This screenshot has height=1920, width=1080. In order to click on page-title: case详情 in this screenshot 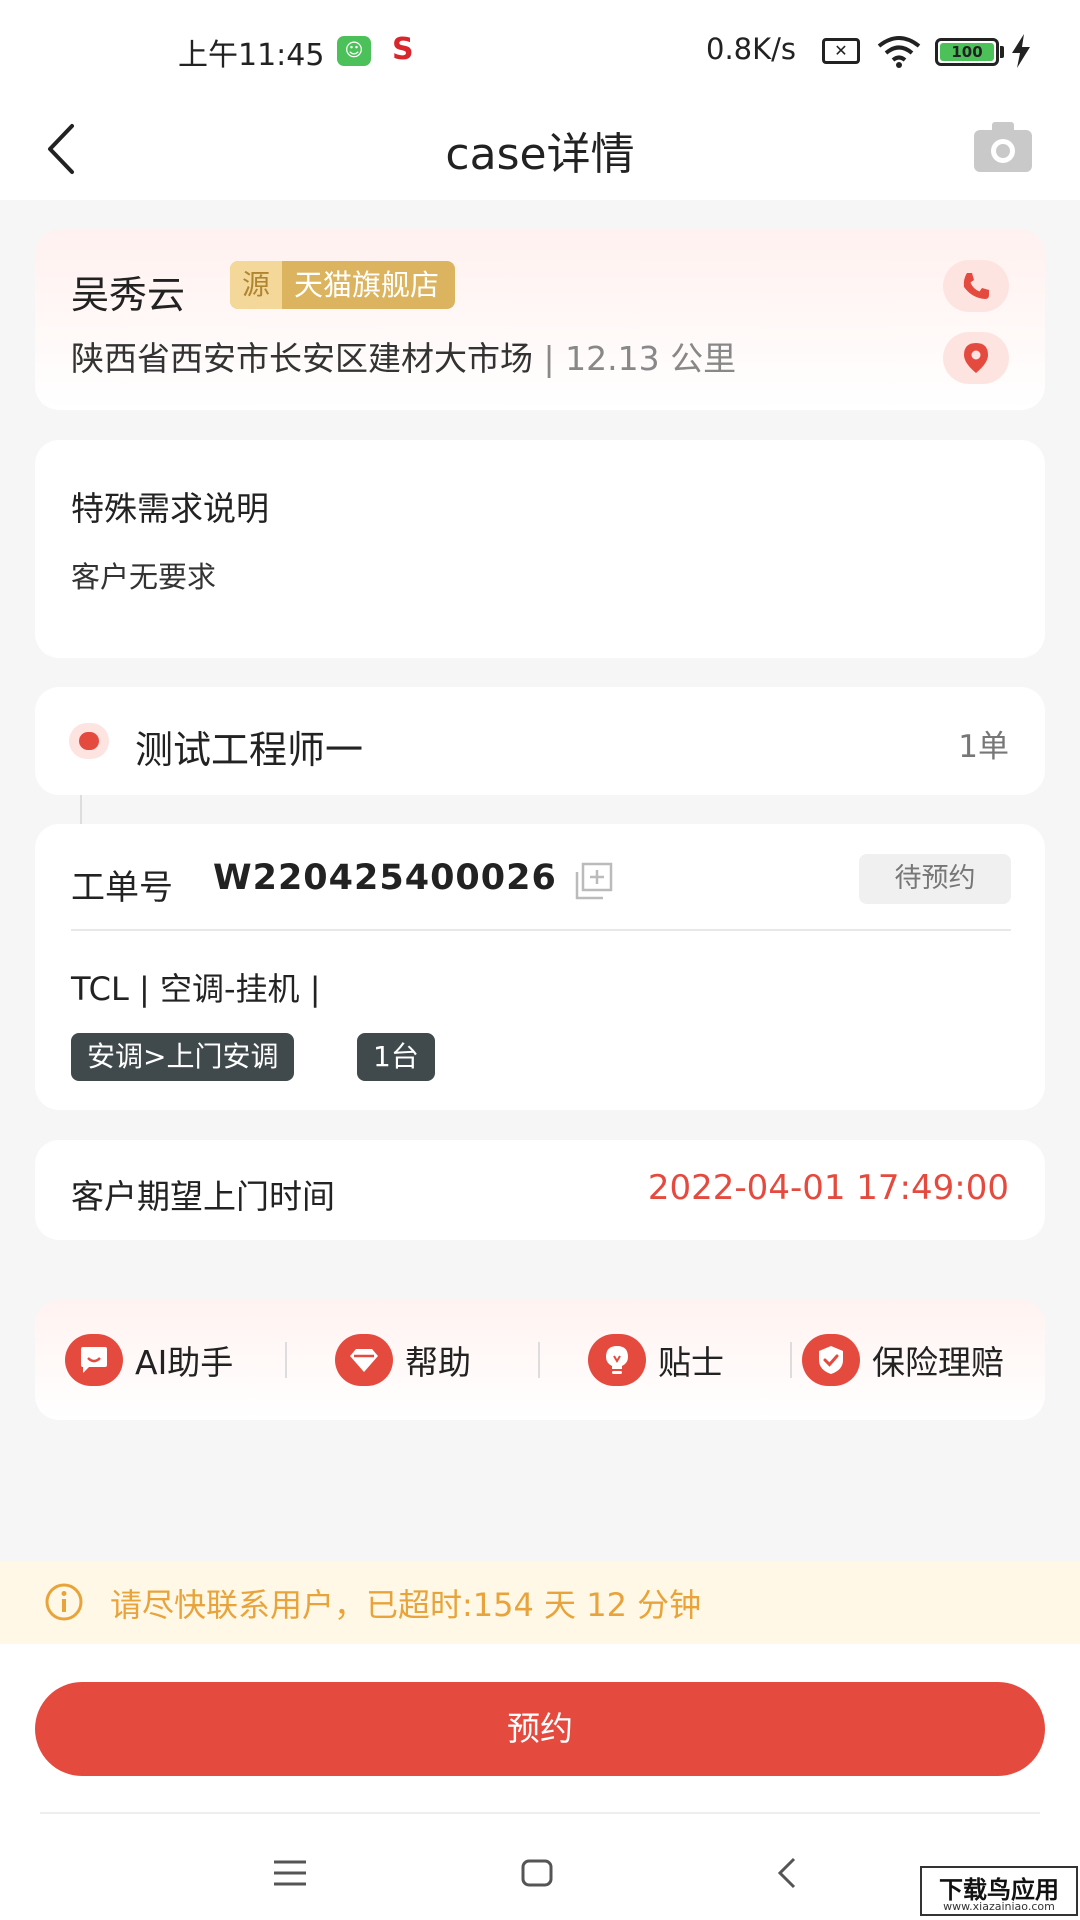, I will do `click(540, 154)`.